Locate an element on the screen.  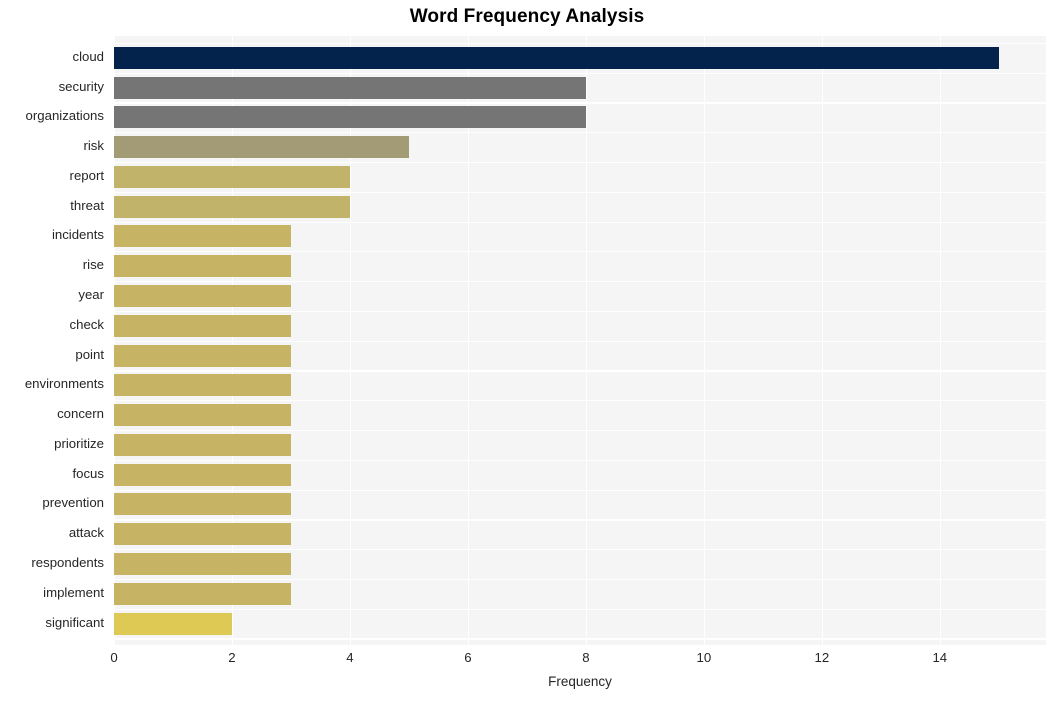
x-axis-tick-label: 4 is located at coordinates (350, 657).